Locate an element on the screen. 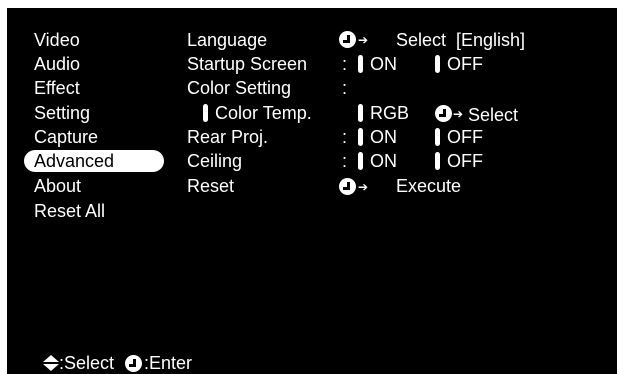  menu-item-setting: Setting is located at coordinates (62, 113).